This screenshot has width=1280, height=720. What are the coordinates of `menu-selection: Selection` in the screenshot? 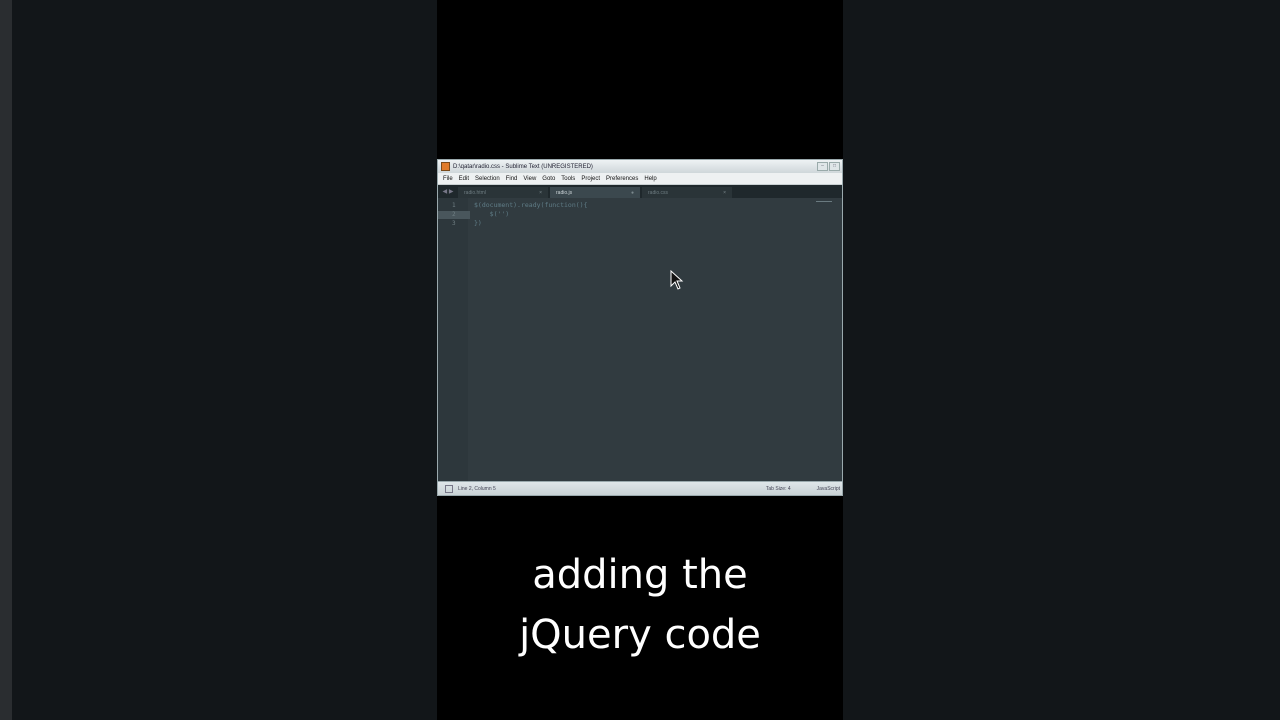 It's located at (487, 179).